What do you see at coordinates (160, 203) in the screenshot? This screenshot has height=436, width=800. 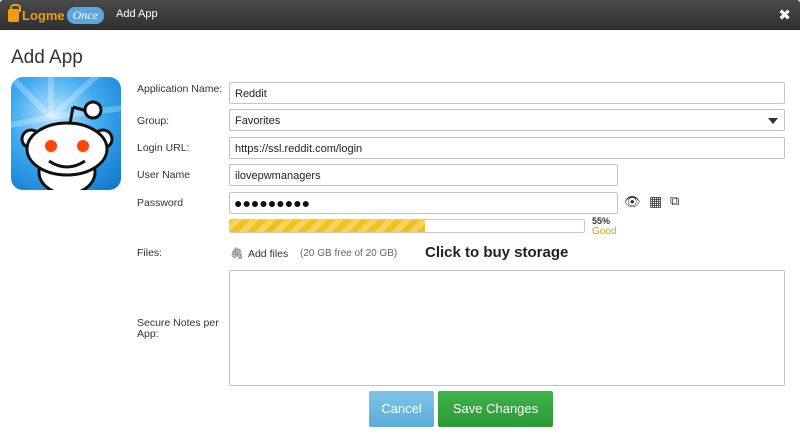 I see `password-label: Password` at bounding box center [160, 203].